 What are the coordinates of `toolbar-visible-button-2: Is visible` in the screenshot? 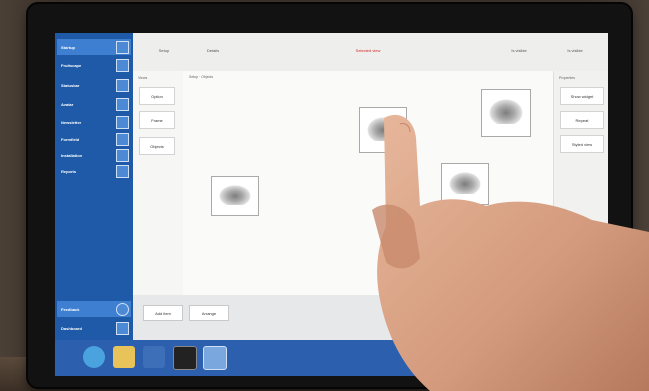 It's located at (575, 50).